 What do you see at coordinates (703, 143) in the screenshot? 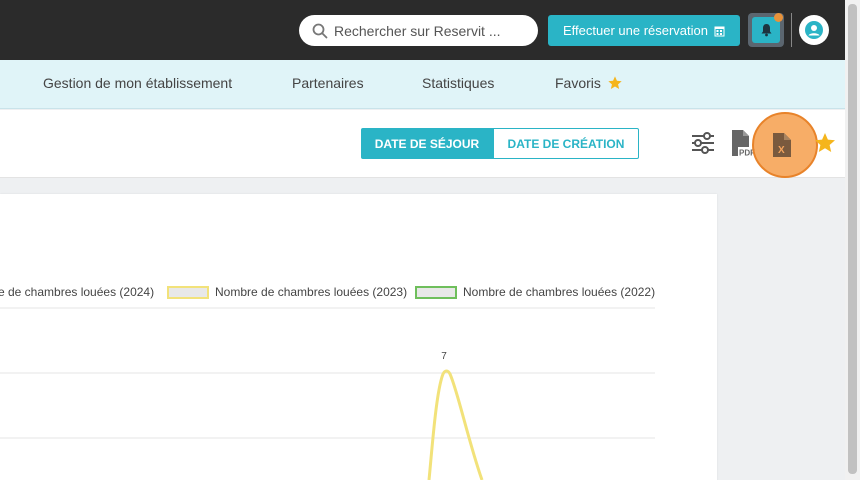
I see `filters-icon` at bounding box center [703, 143].